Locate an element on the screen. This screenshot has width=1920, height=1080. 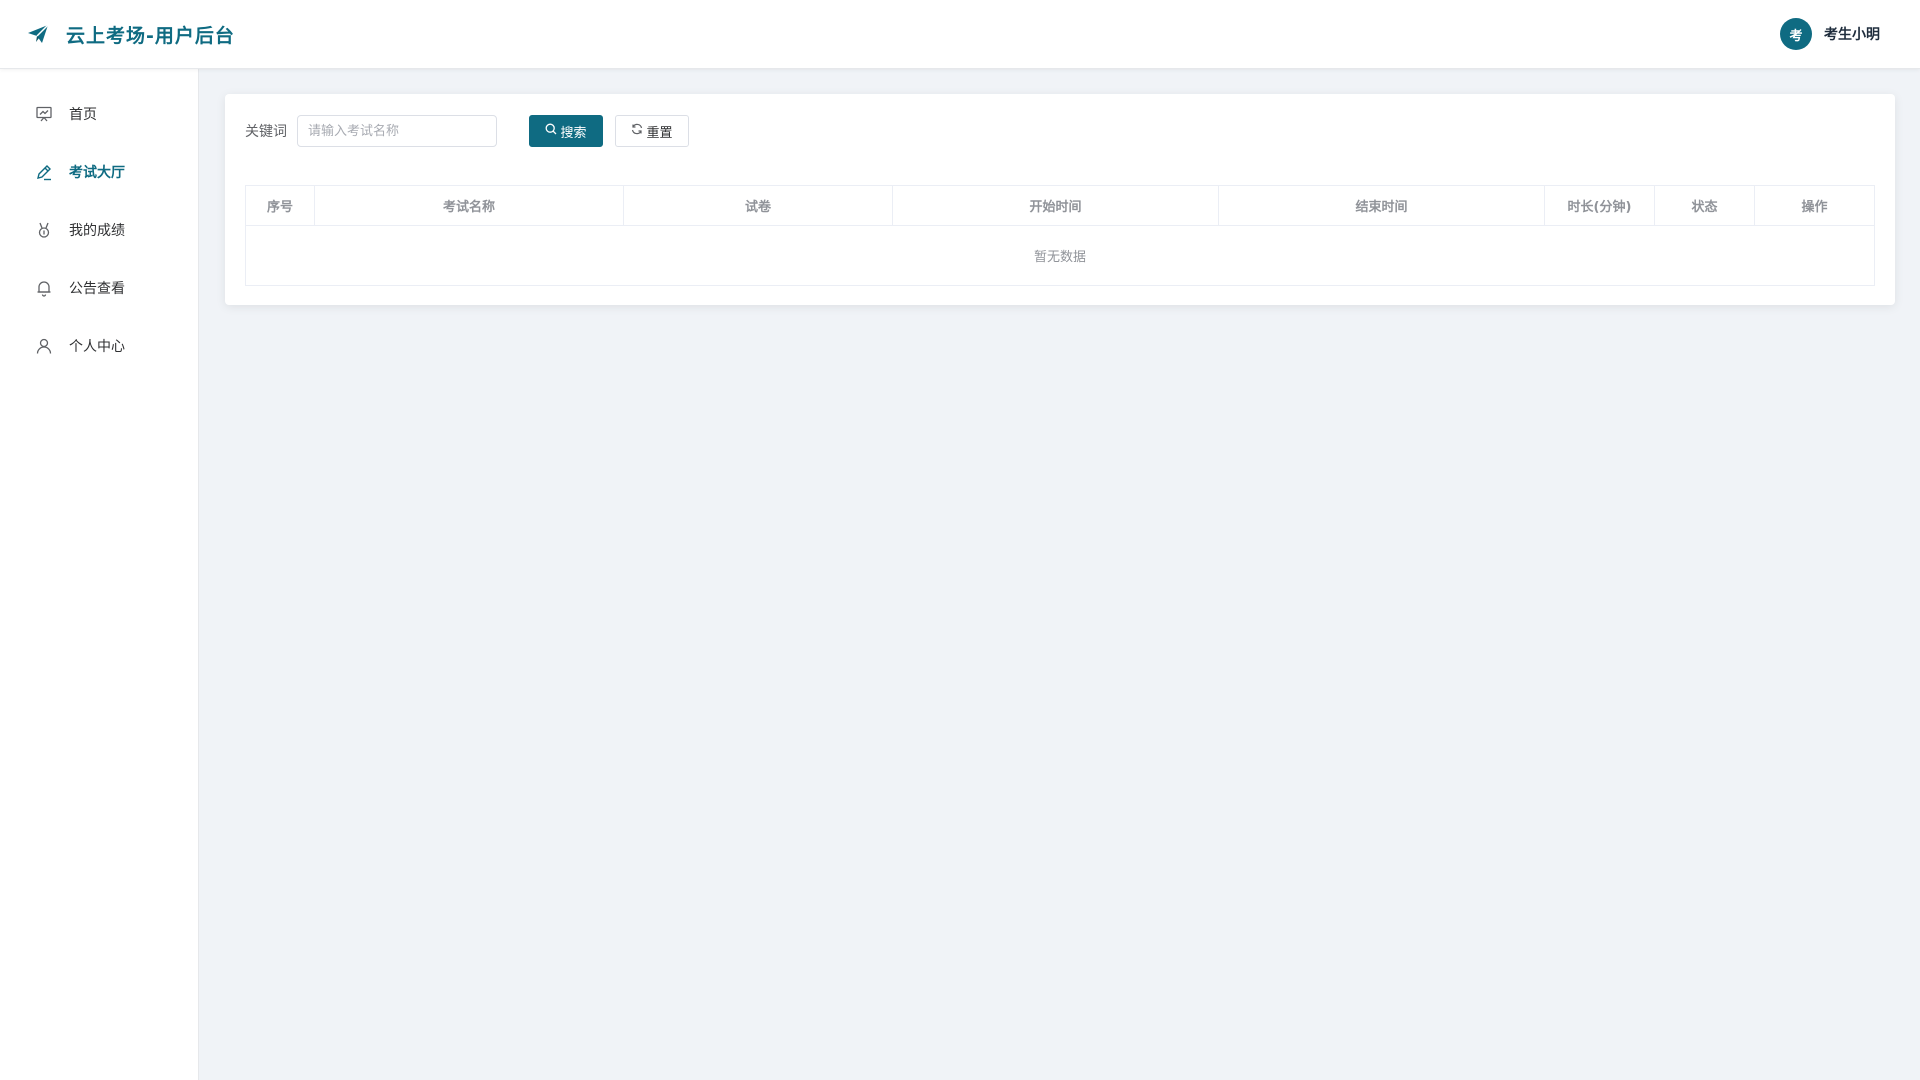
refresh-icon is located at coordinates (637, 131).